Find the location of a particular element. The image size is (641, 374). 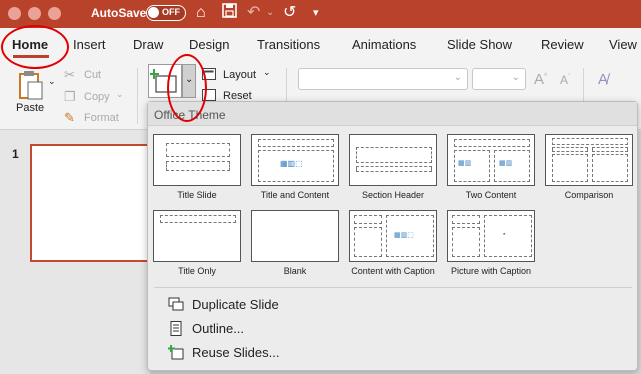

tab-transitions: Transitions is located at coordinates (288, 44).